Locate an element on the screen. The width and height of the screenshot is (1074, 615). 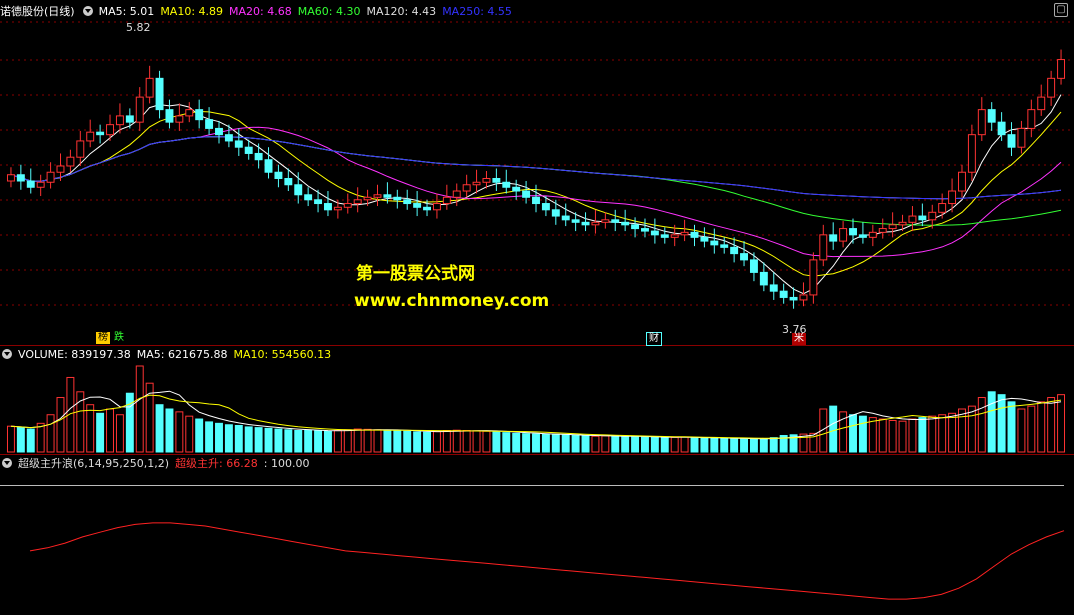
tag-bang: 榜 is located at coordinates (103, 338).